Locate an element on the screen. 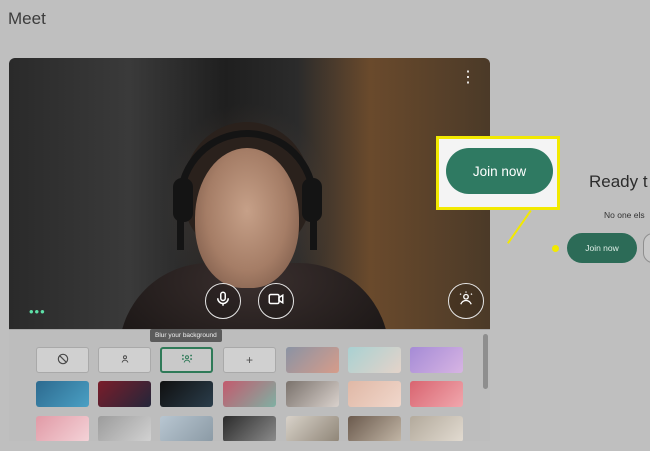 The width and height of the screenshot is (650, 451). blur-background-option is located at coordinates (186, 360).